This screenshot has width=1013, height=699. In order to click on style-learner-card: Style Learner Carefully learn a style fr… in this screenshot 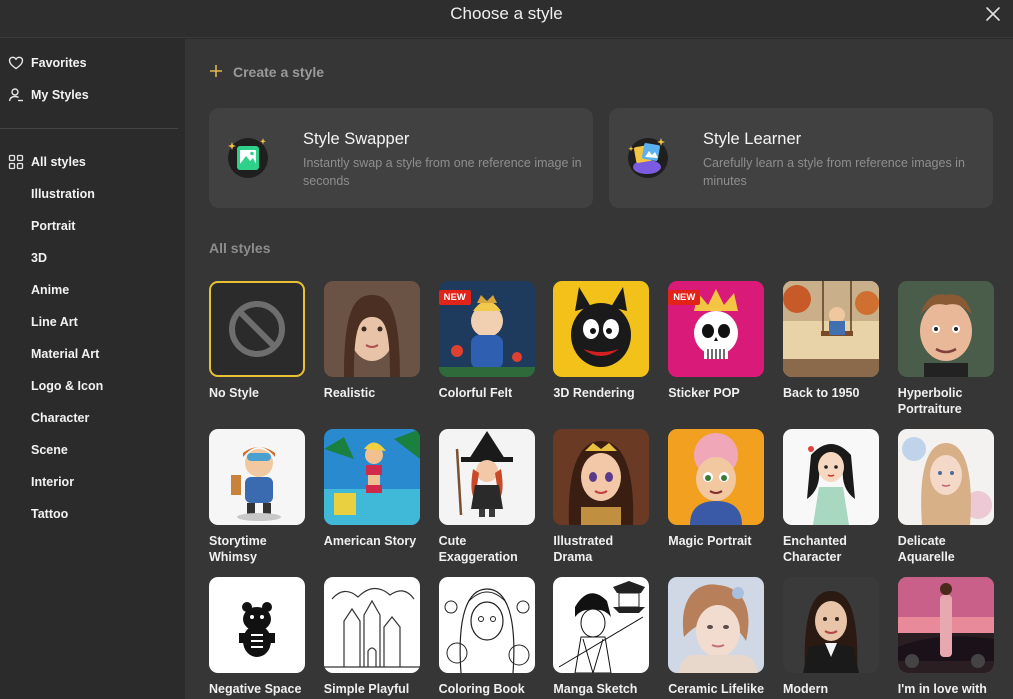, I will do `click(801, 158)`.